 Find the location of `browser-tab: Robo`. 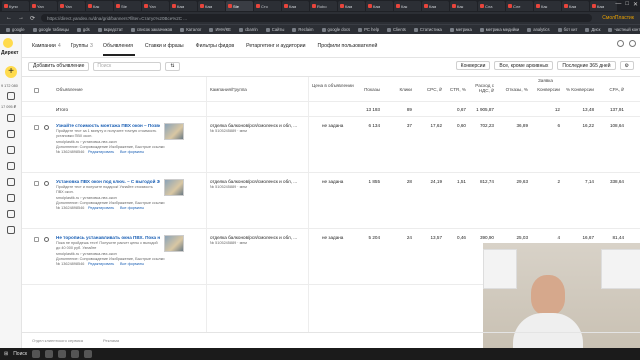

browser-tab: Robo is located at coordinates (323, 6).